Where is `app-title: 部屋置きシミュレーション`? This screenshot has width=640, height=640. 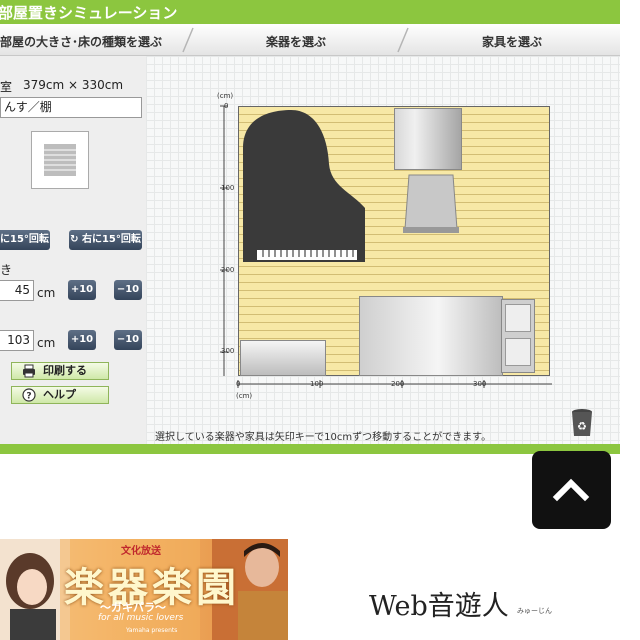 app-title: 部屋置きシミュレーション is located at coordinates (89, 13).